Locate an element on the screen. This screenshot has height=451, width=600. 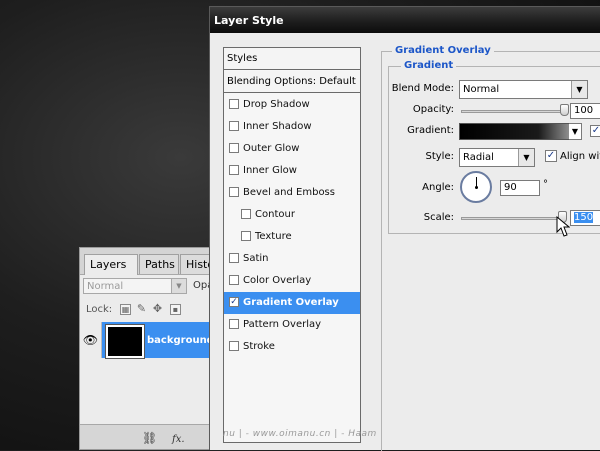
style-item-pattern-overlay: Pattern Overlay is located at coordinates (292, 325).